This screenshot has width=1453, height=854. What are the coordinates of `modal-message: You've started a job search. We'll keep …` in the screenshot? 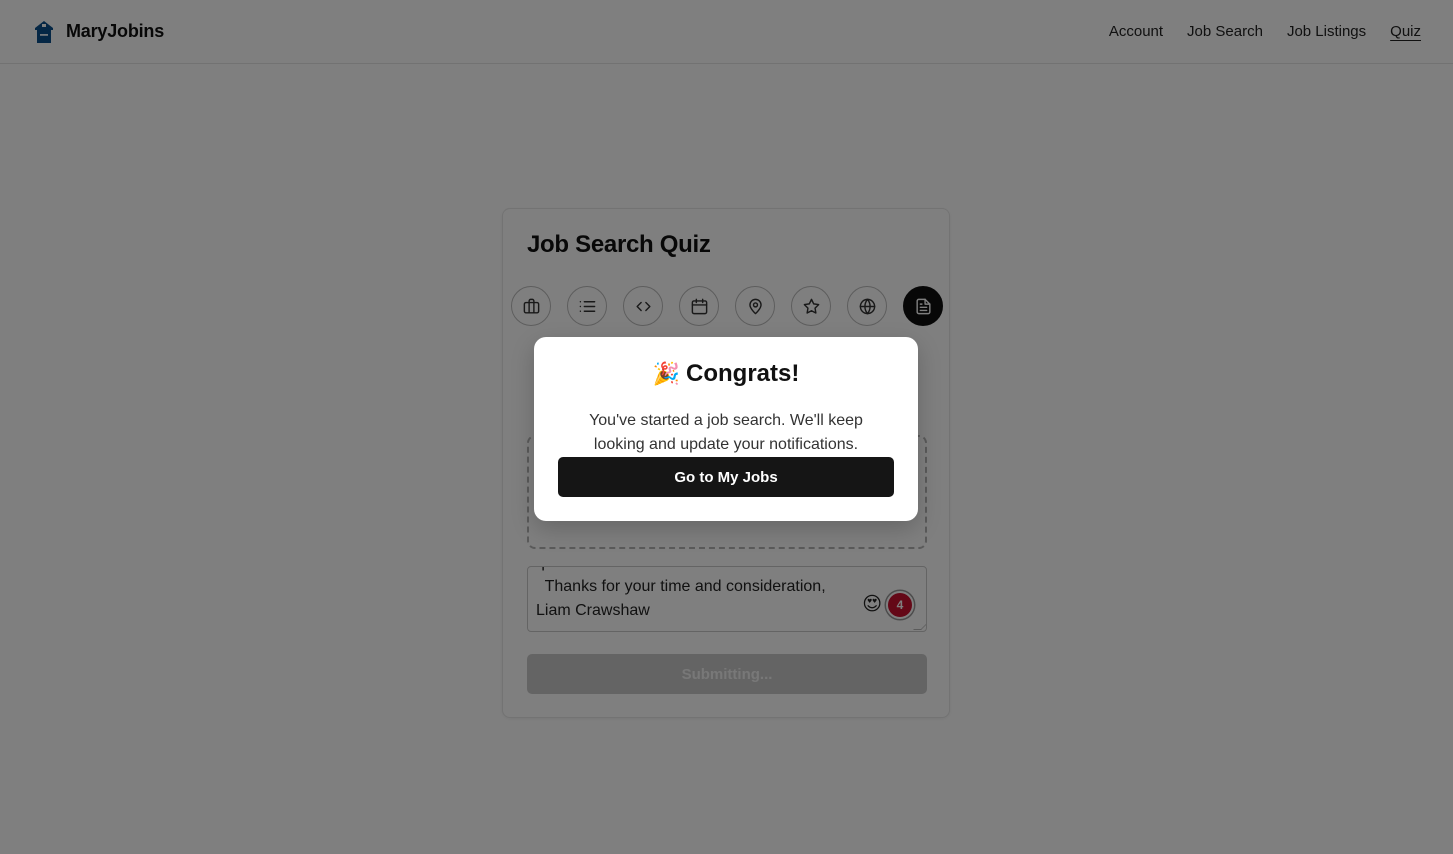 It's located at (726, 432).